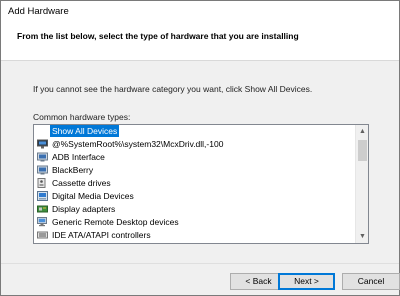 Image resolution: width=400 pixels, height=296 pixels. I want to click on list-item: BlackBerry, so click(195, 170).